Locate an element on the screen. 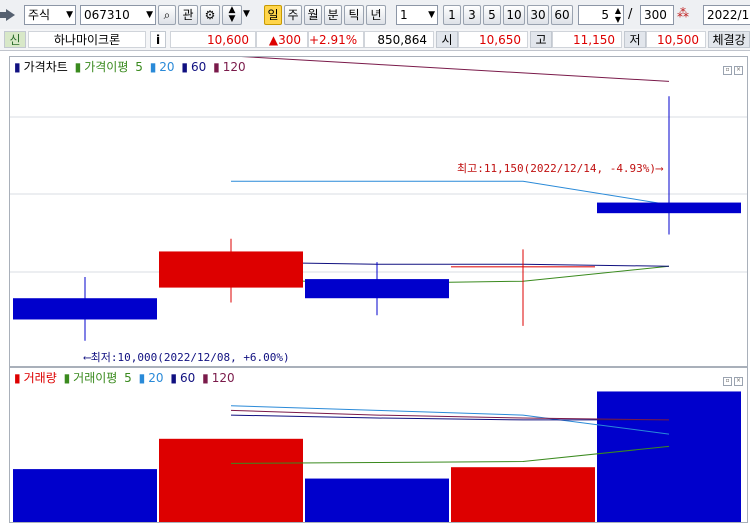 The image size is (750, 523). interval-select: 1 ▼ is located at coordinates (417, 15).